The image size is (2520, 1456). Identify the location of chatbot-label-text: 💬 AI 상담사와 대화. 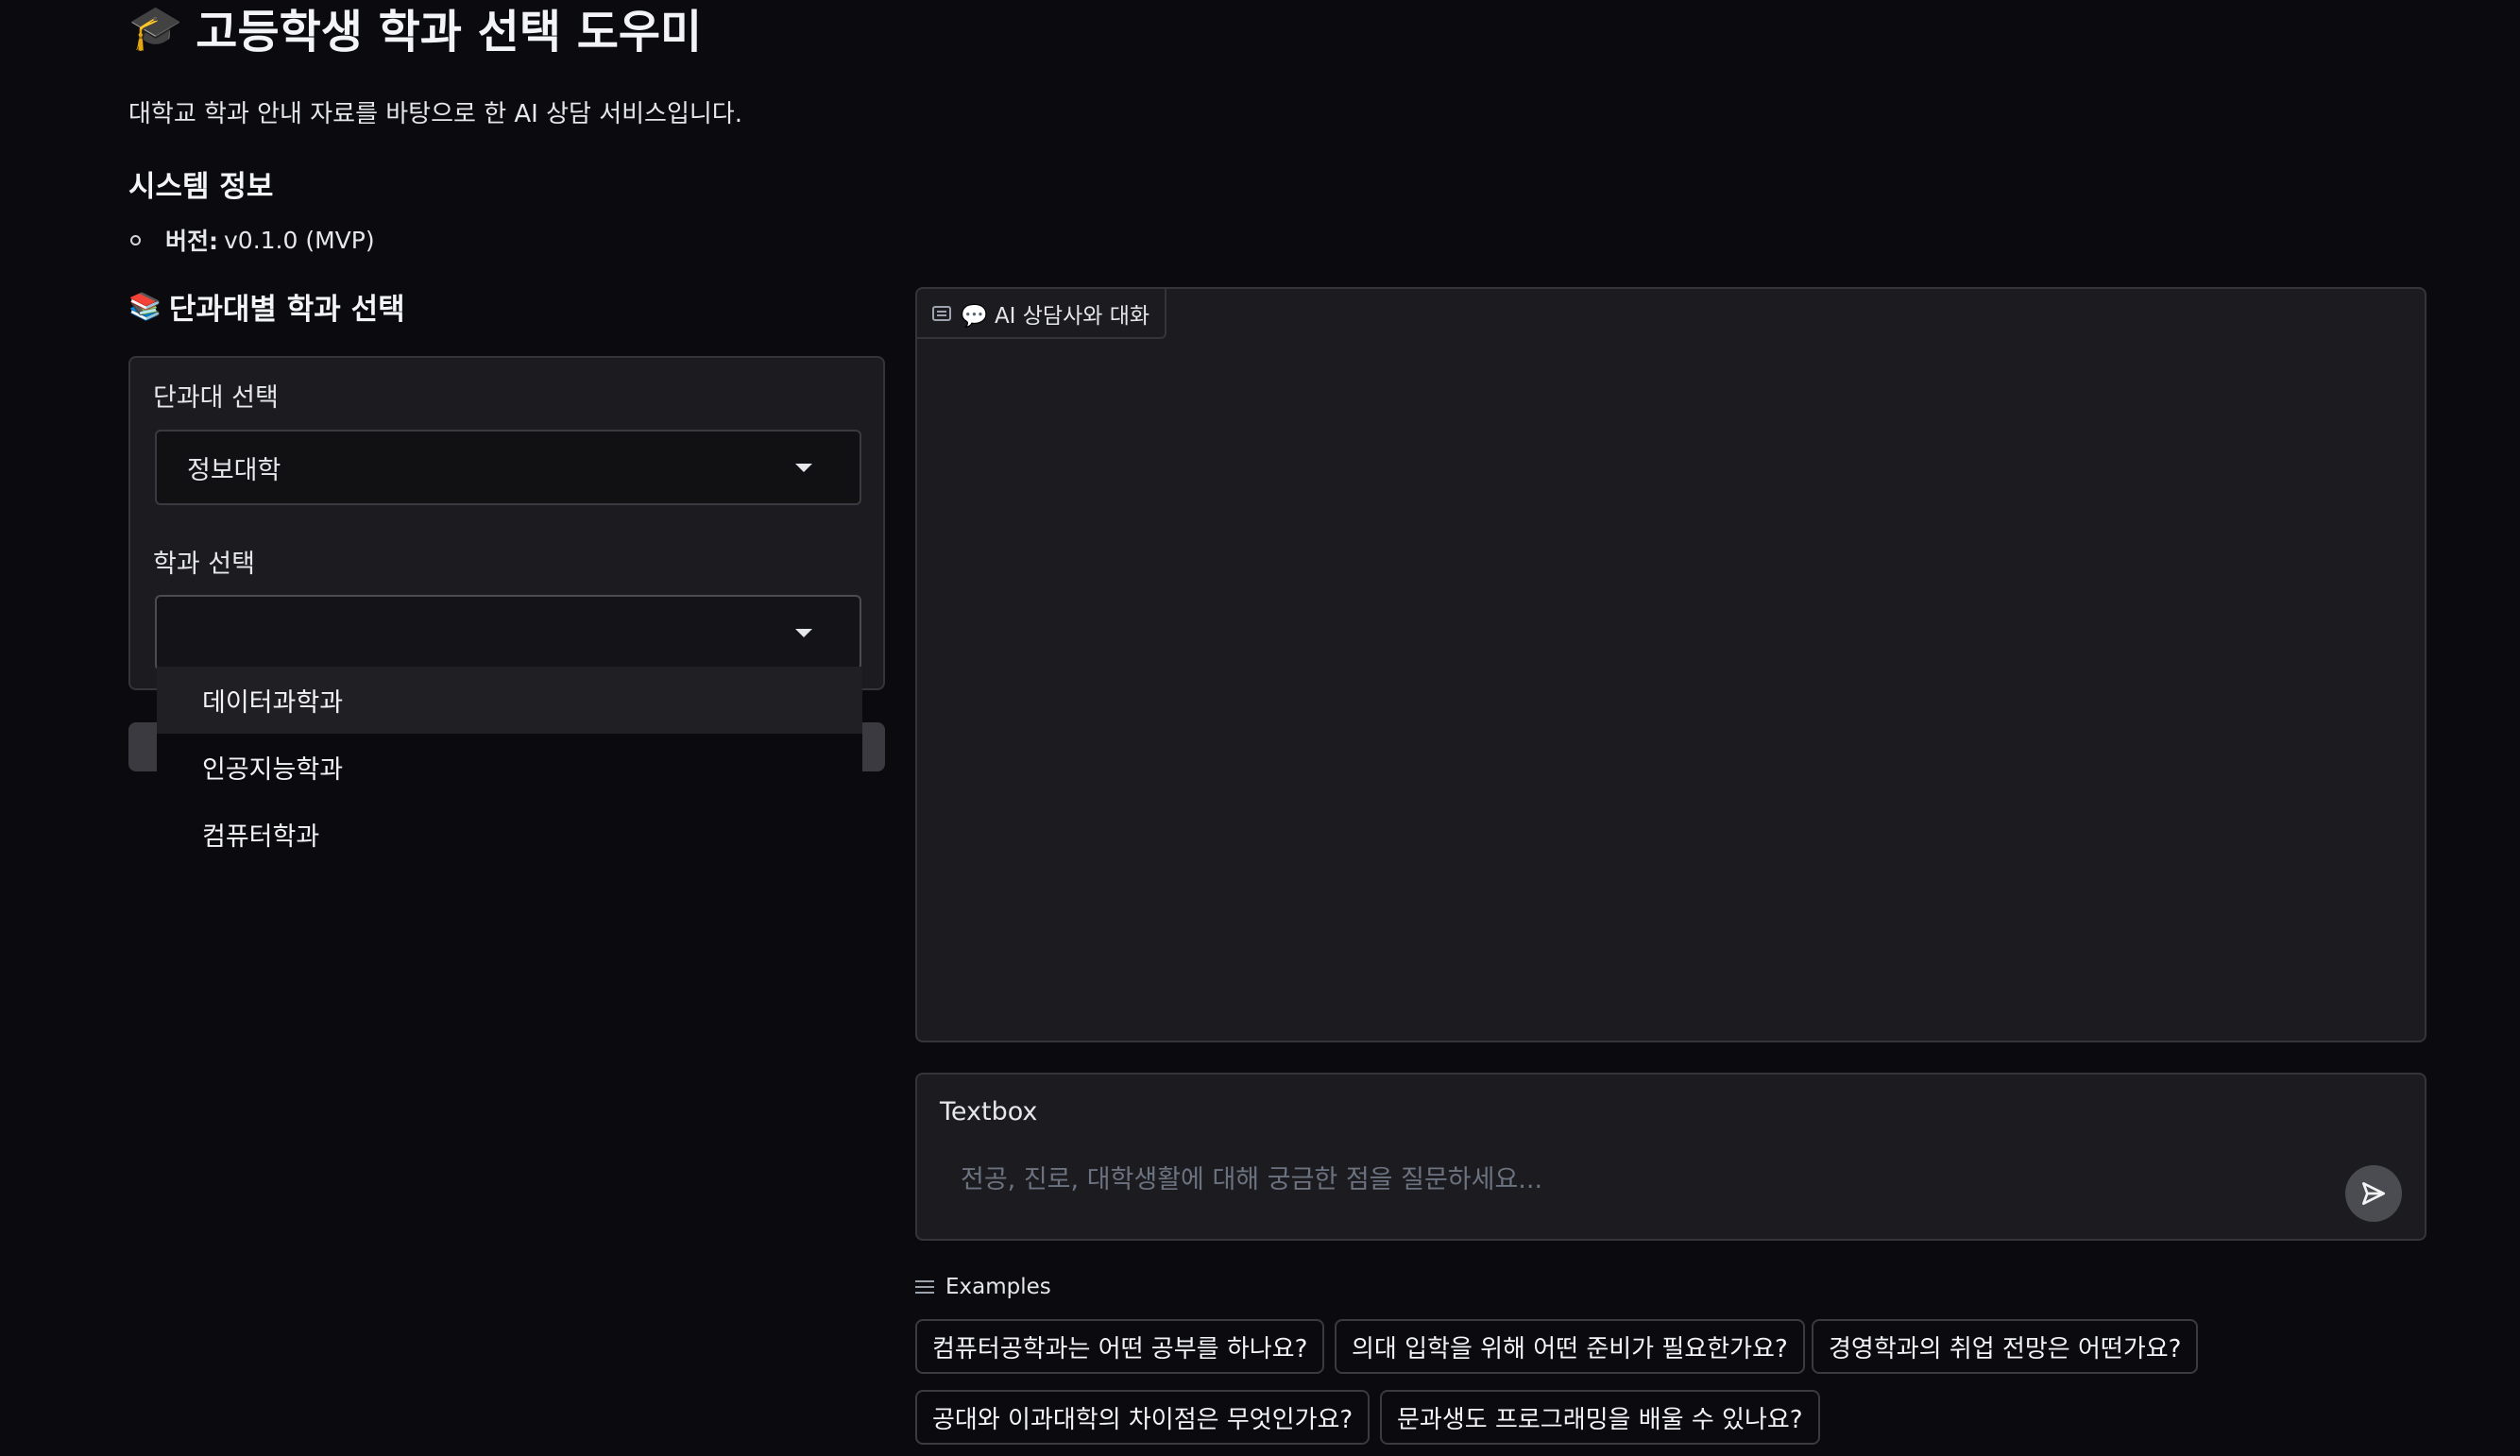
(1055, 316).